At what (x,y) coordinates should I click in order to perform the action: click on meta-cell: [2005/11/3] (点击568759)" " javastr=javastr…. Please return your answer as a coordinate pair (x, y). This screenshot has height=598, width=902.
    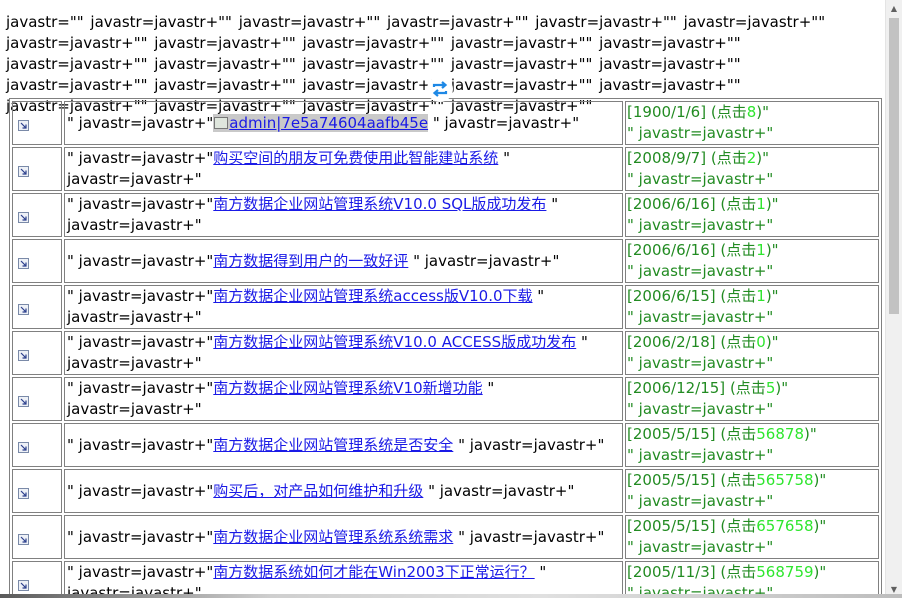
    Looking at the image, I should click on (752, 579).